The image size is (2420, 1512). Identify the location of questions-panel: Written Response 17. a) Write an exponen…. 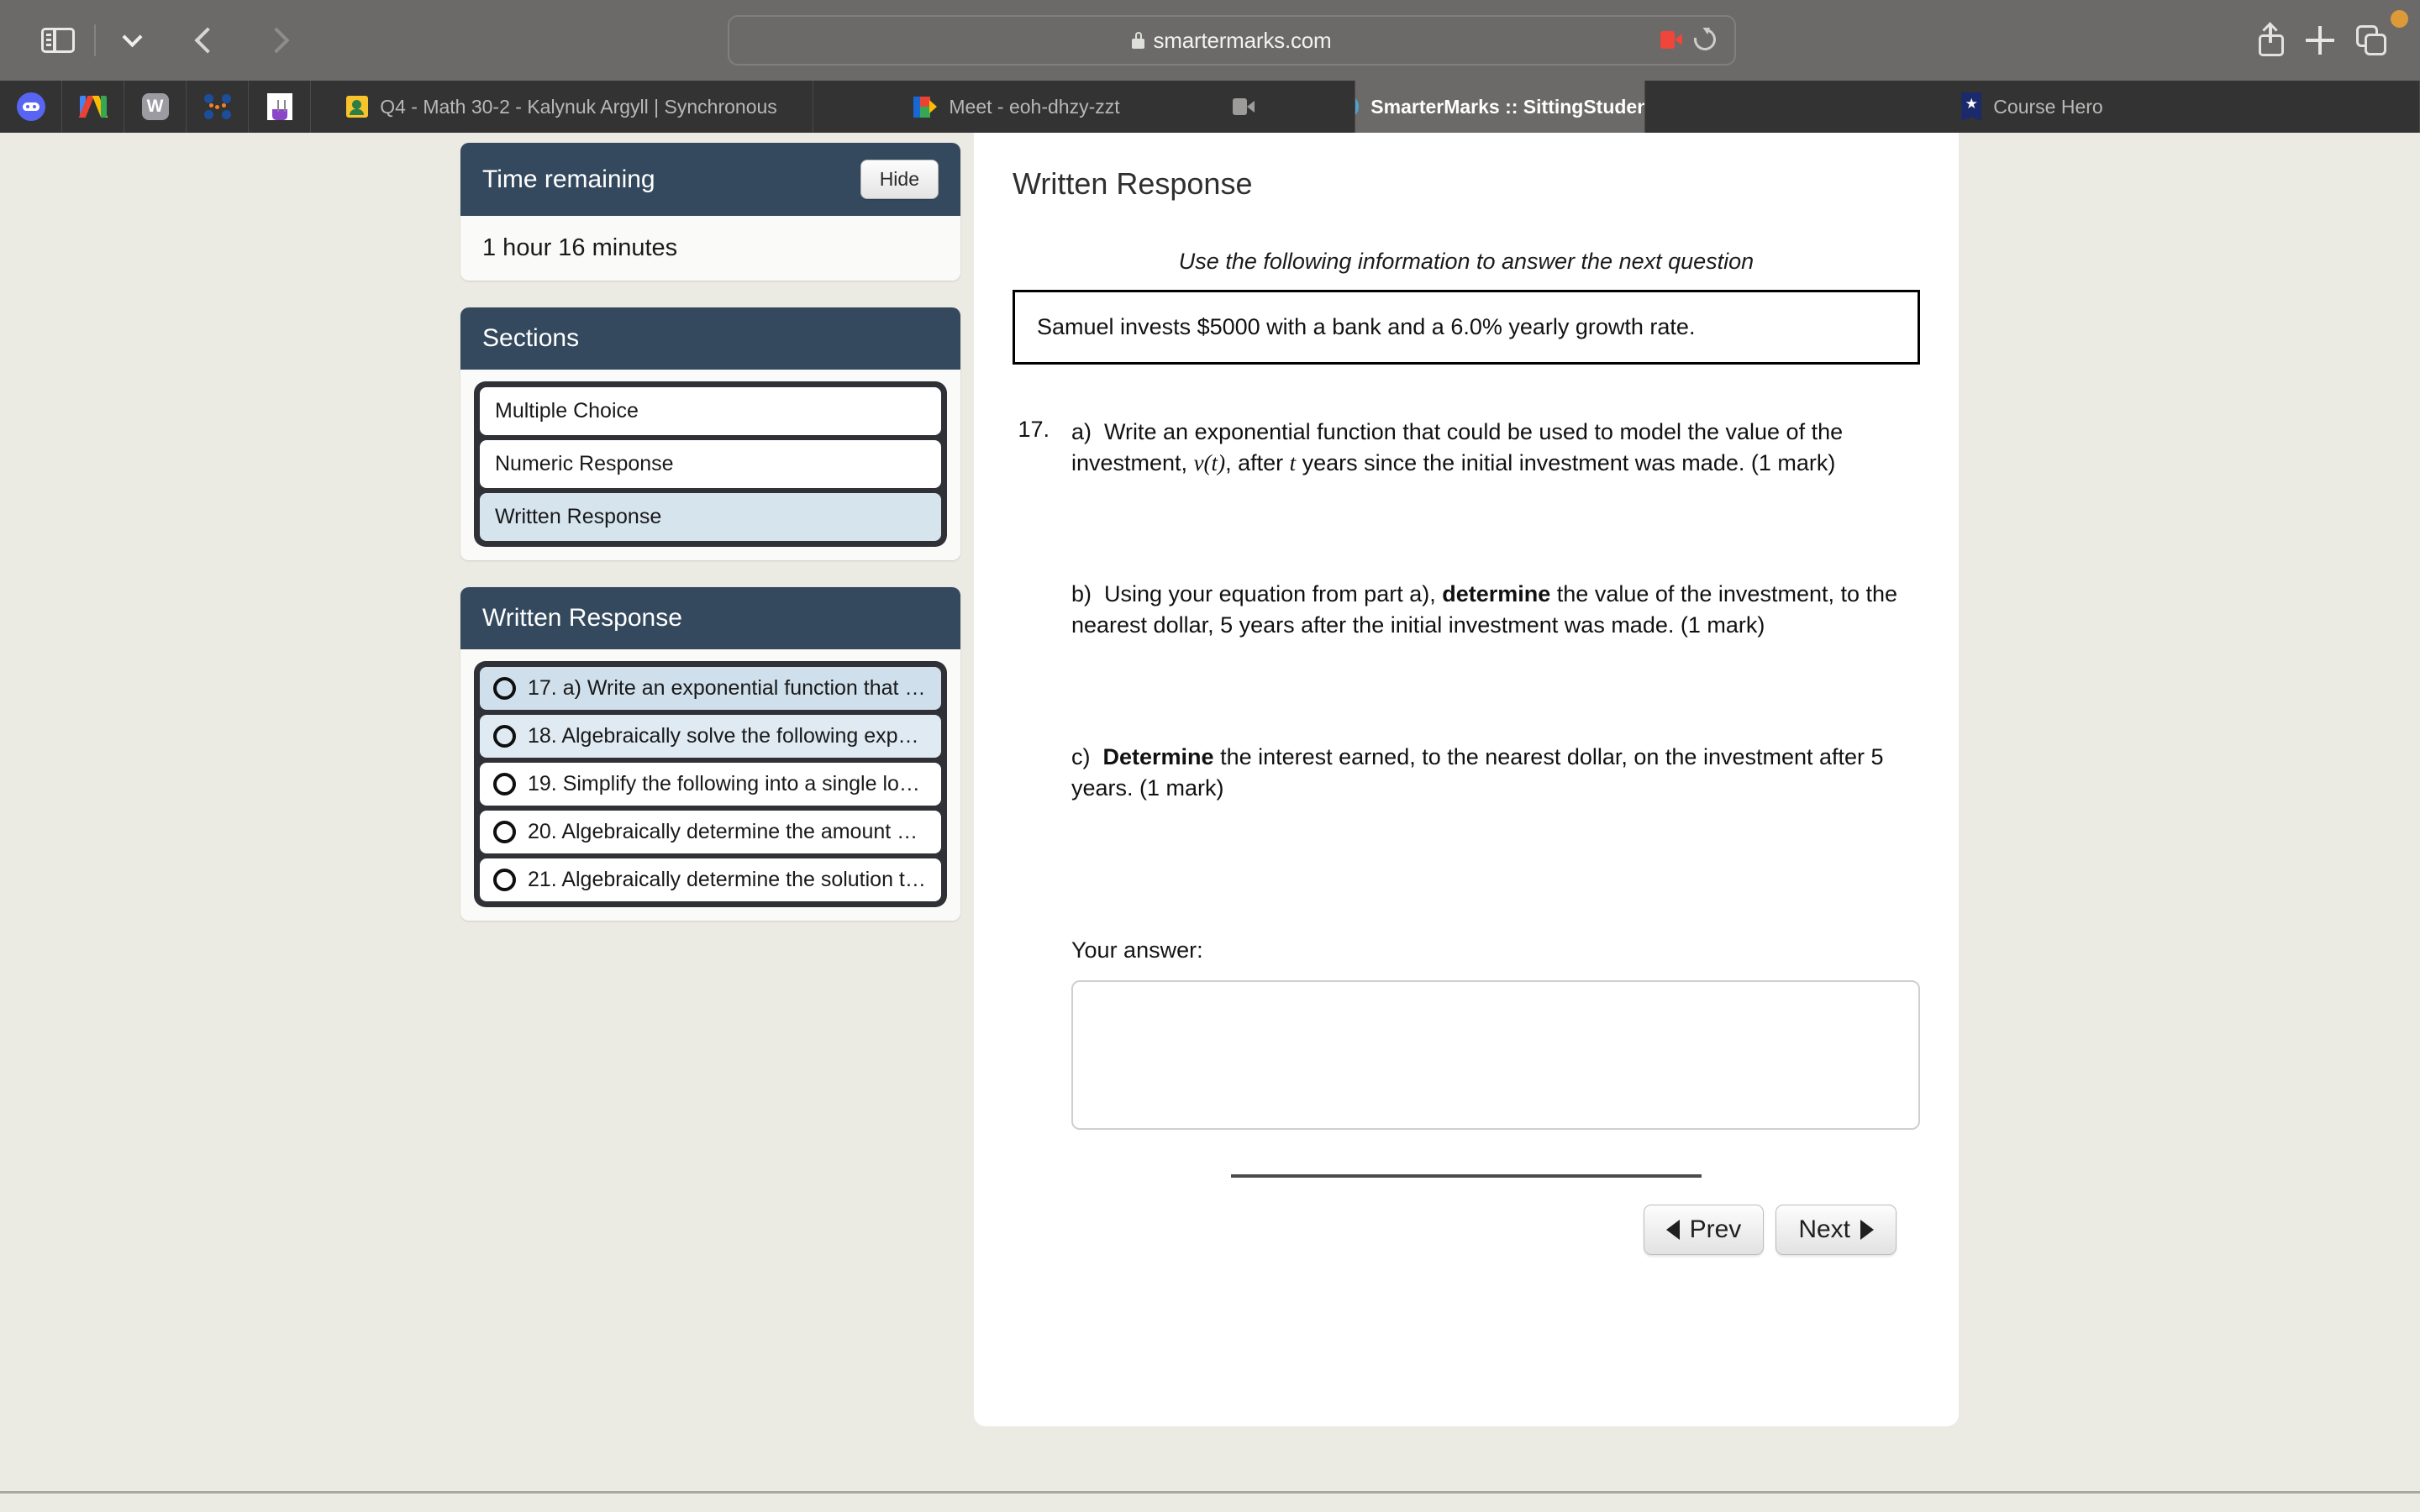
(710, 754).